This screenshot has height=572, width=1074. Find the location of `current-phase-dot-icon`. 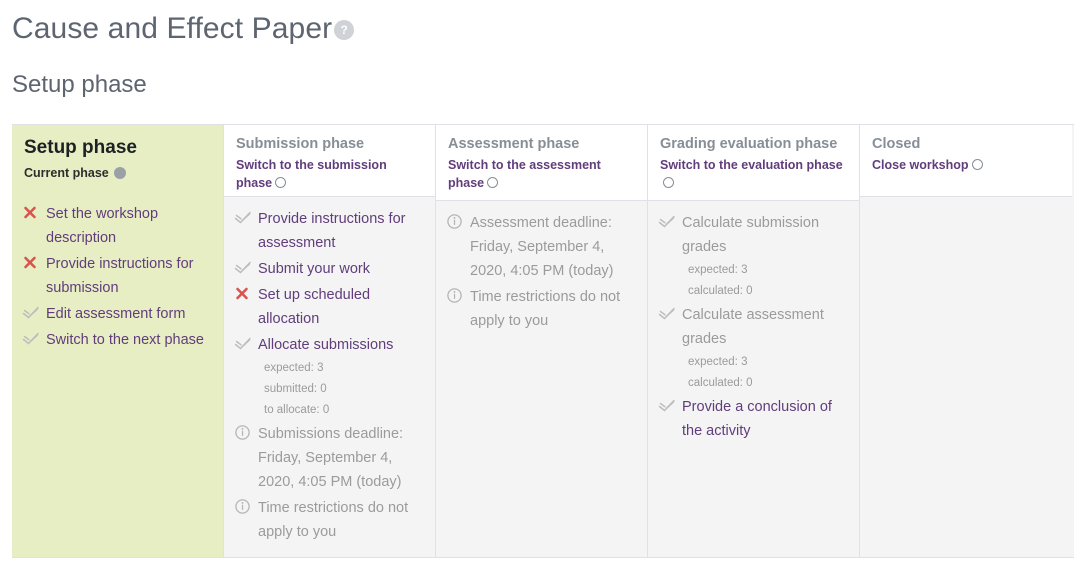

current-phase-dot-icon is located at coordinates (119, 173).